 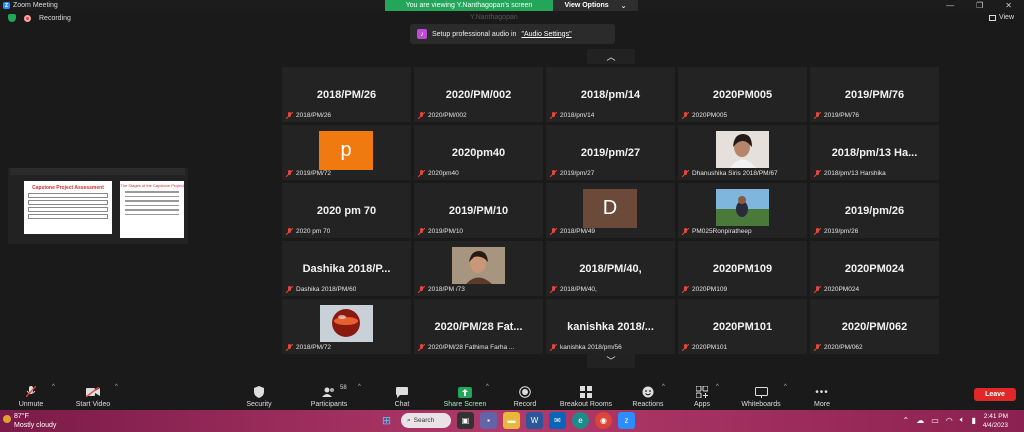 I want to click on participant-tile: 2018/PM/72, so click(x=346, y=326).